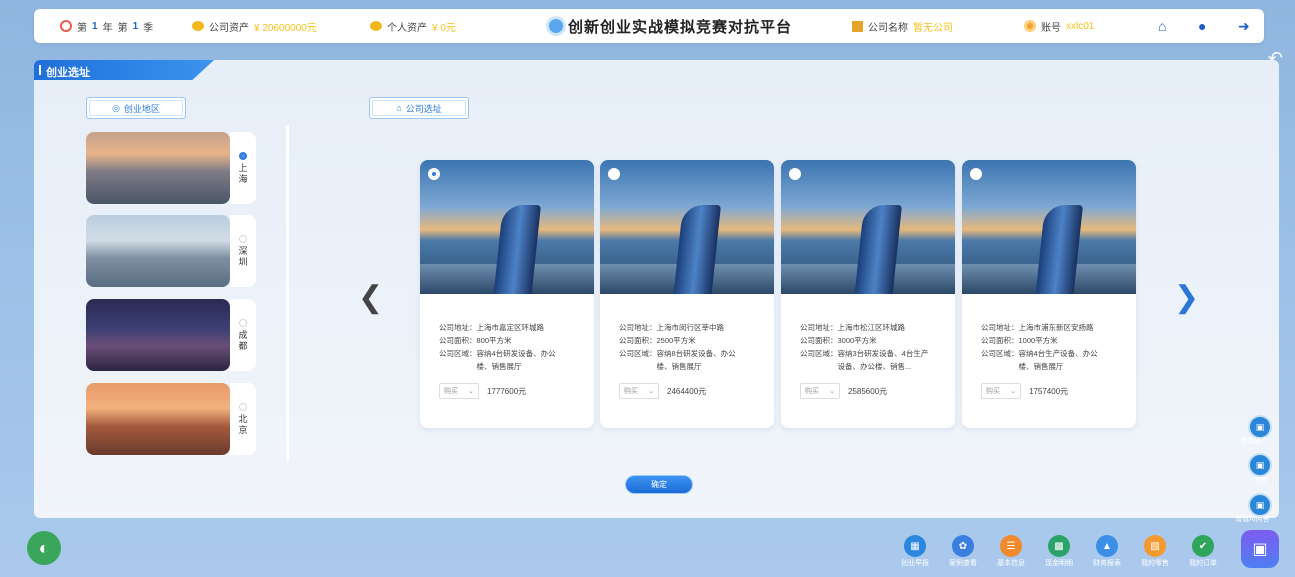 This screenshot has height=577, width=1295. Describe the element at coordinates (852, 327) in the screenshot. I see `card-address: 公司地址：上海市松江区环城路` at that location.